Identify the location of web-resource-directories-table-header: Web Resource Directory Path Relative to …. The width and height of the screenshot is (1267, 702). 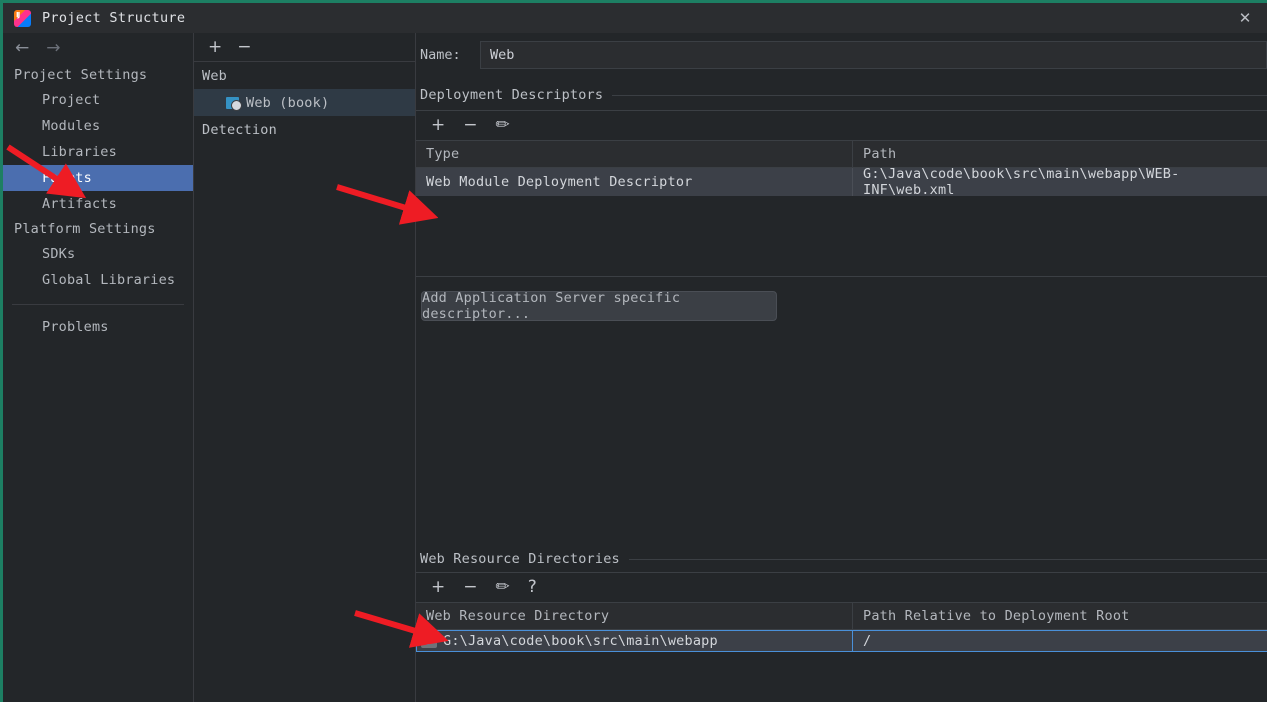
(841, 616).